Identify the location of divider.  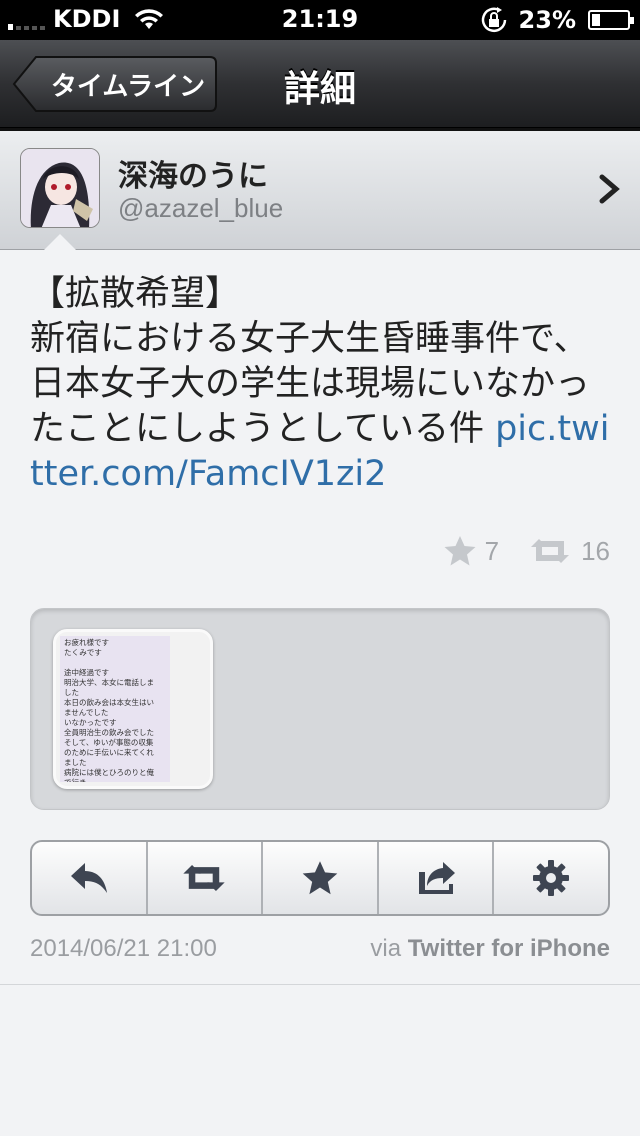
(320, 984).